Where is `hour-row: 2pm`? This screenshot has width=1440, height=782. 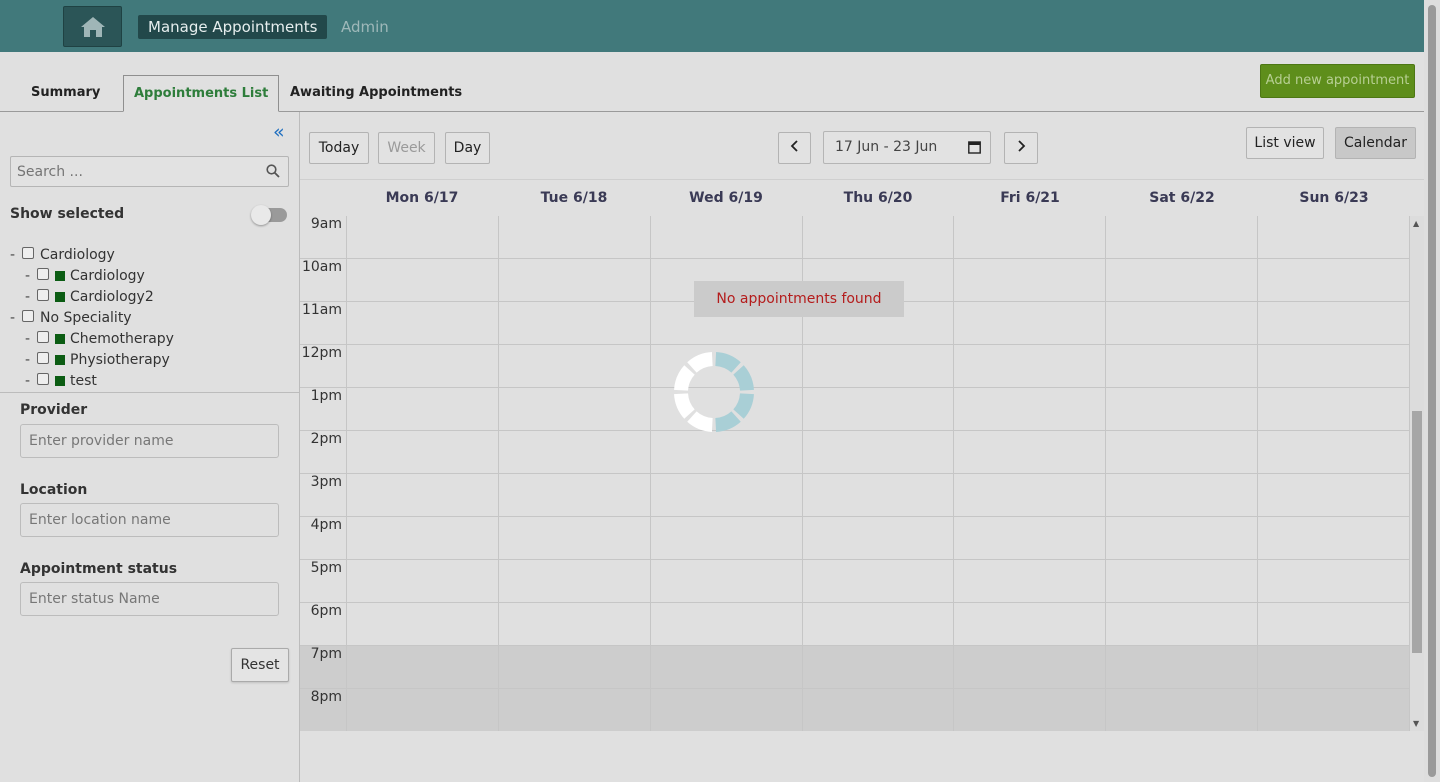
hour-row: 2pm is located at coordinates (855, 452).